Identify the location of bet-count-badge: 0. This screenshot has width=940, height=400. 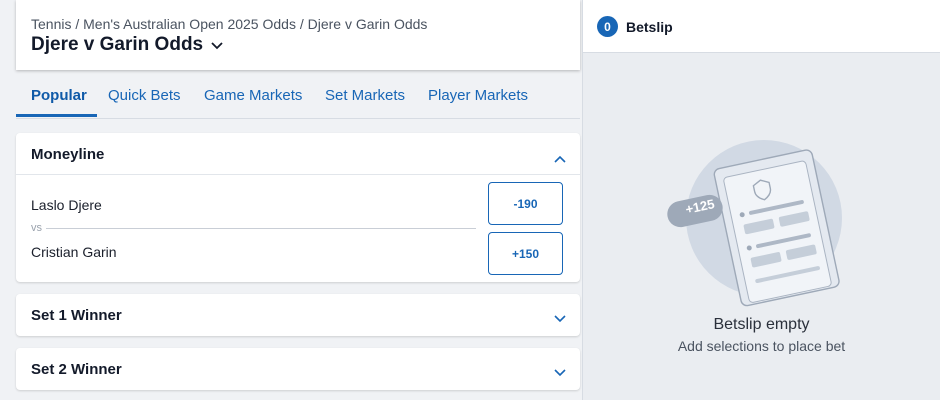
(607, 26).